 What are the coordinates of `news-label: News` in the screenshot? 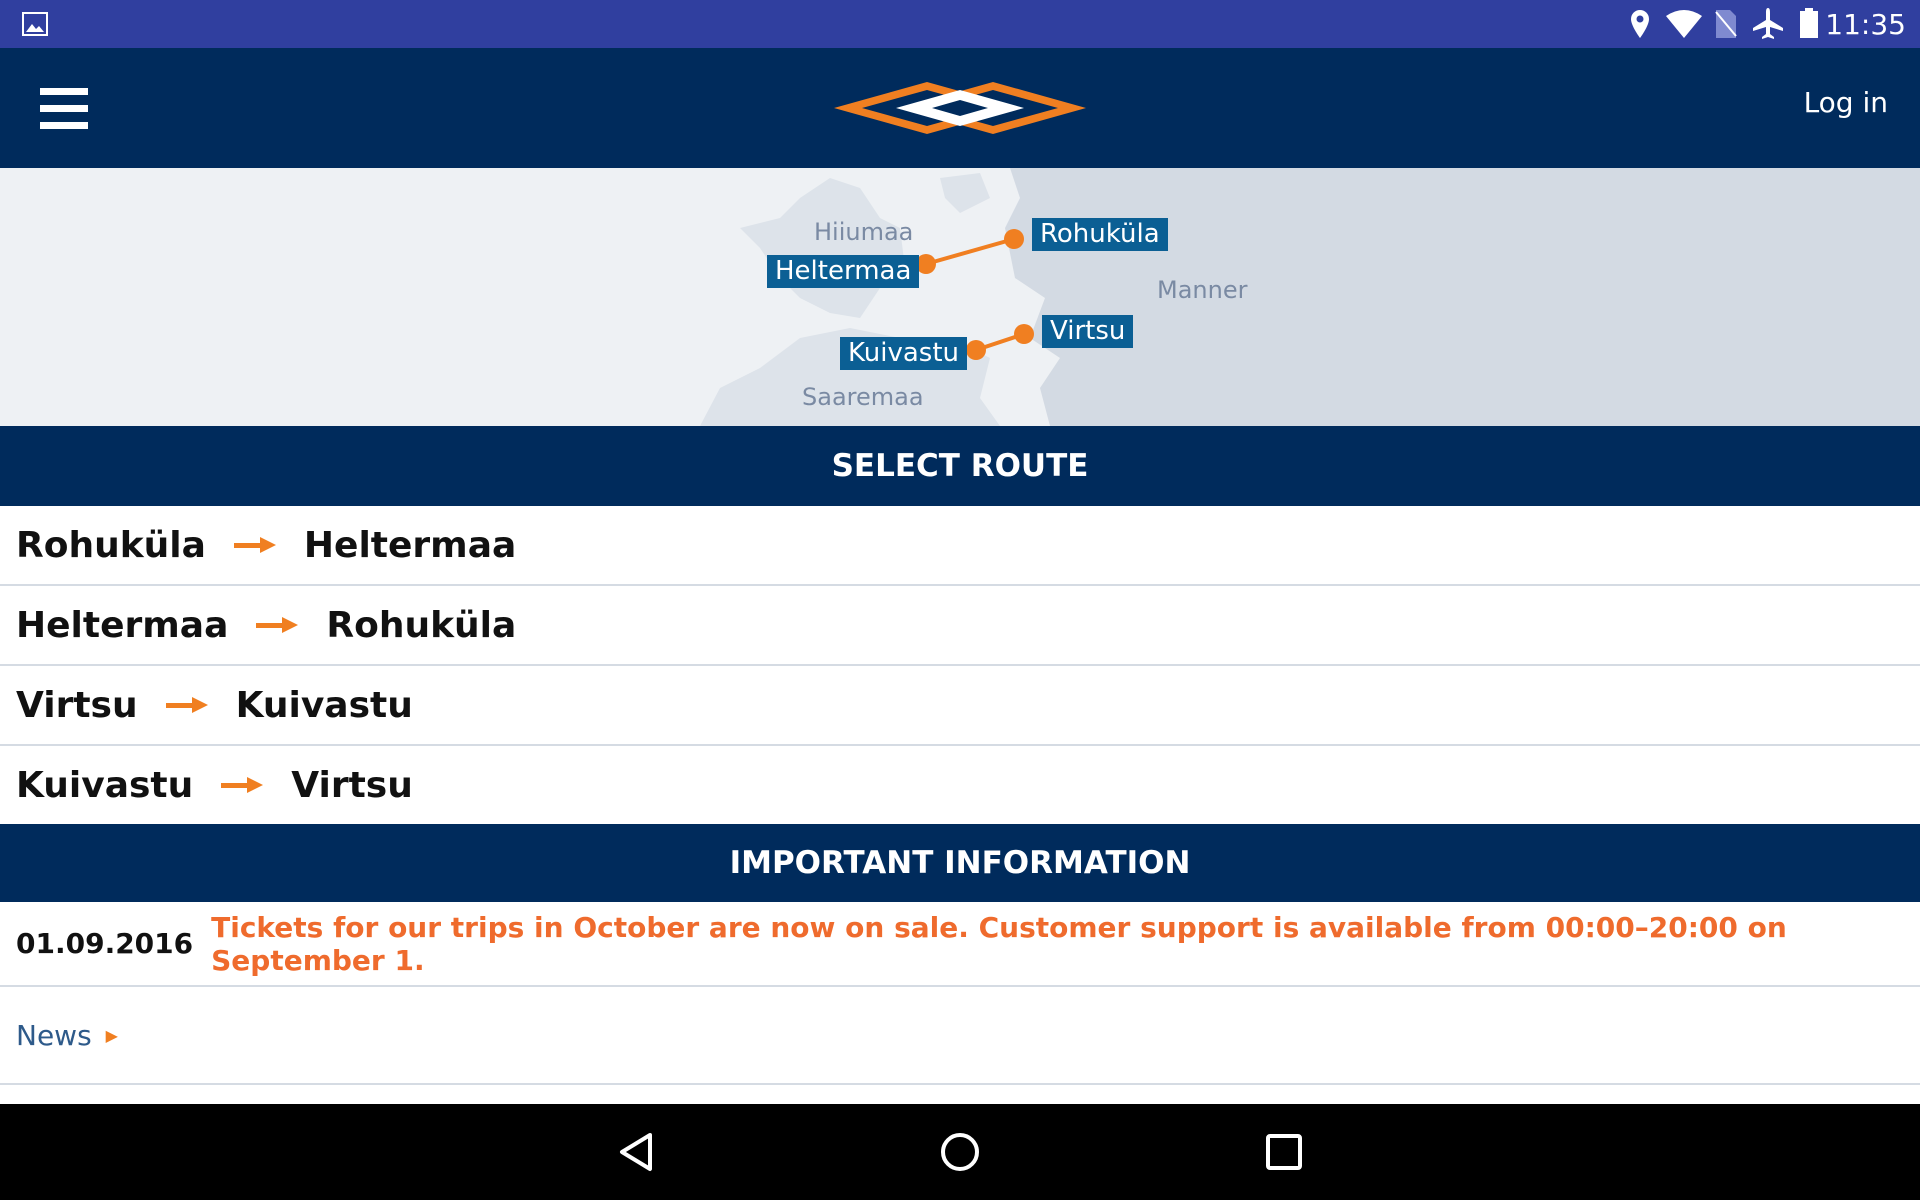 It's located at (54, 1035).